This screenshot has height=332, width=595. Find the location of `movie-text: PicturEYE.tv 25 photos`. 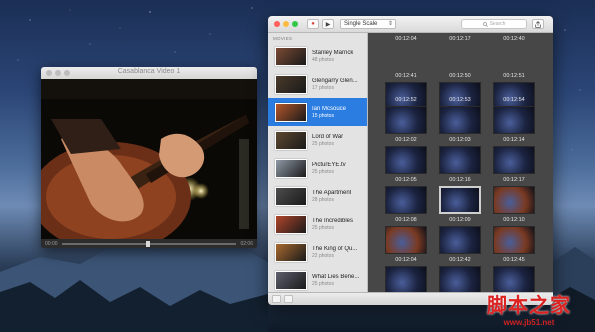

movie-text: PicturEYE.tv 25 photos is located at coordinates (329, 168).